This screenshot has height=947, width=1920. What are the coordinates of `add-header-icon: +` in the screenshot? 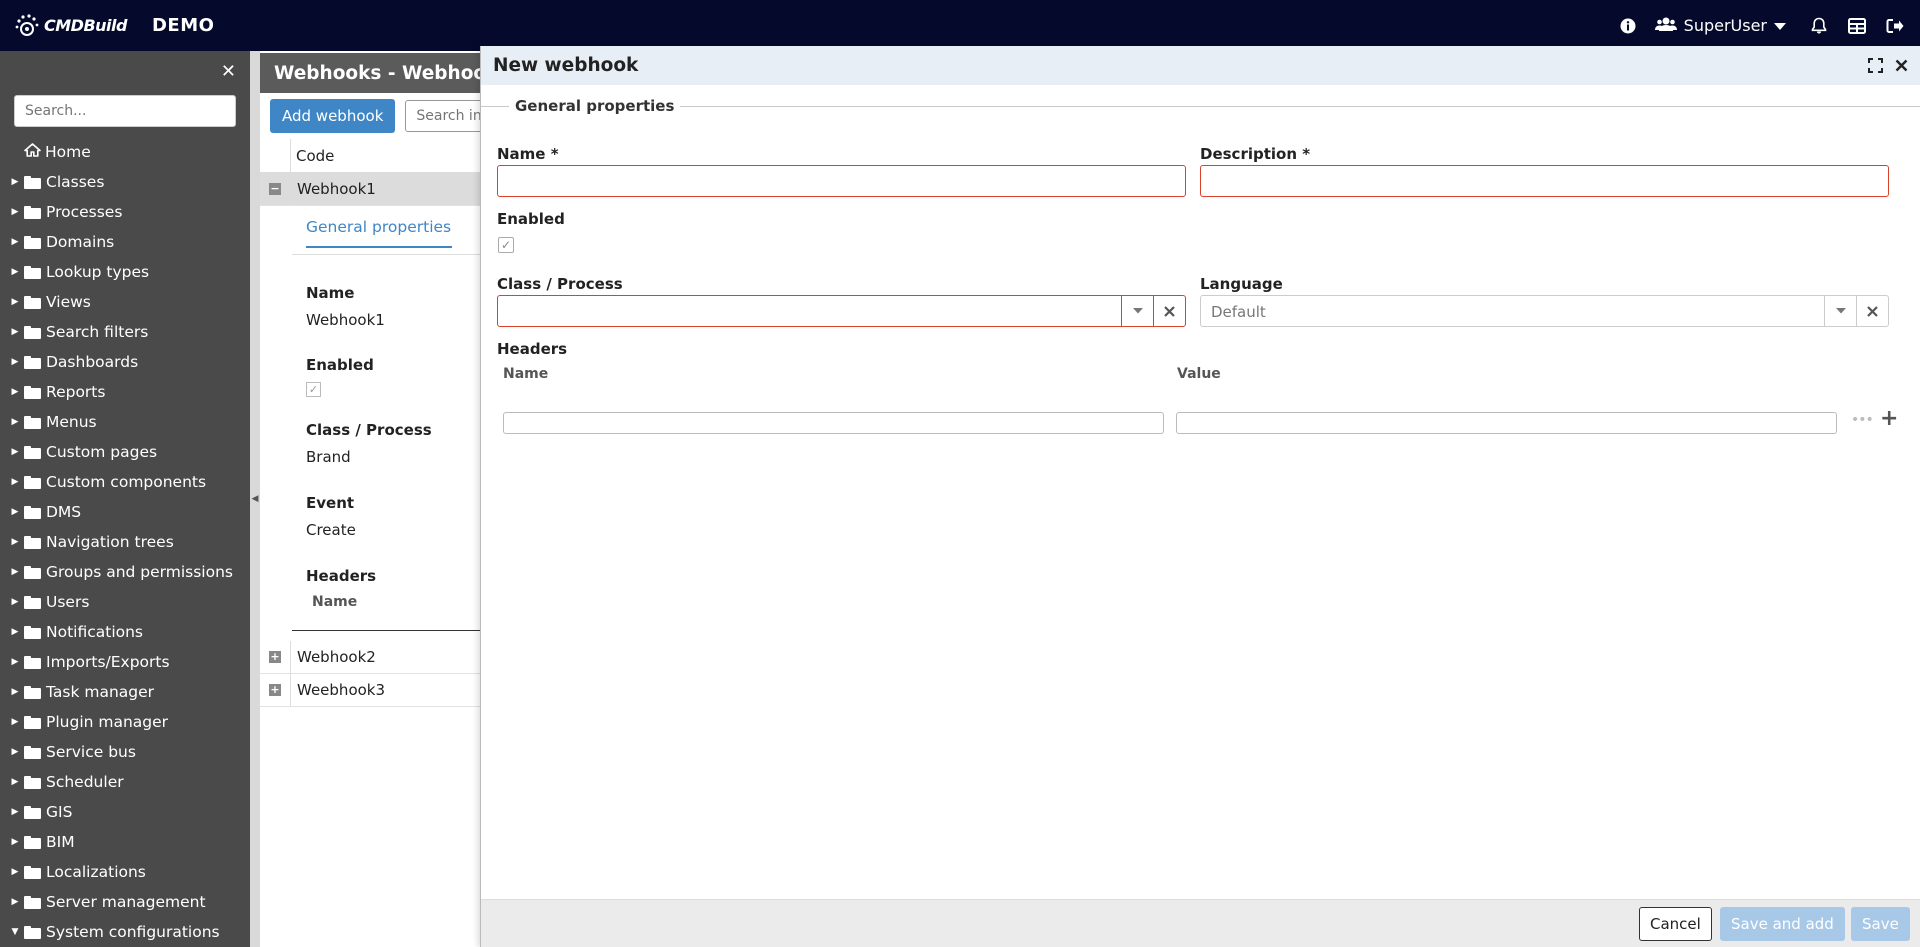 It's located at (1889, 418).